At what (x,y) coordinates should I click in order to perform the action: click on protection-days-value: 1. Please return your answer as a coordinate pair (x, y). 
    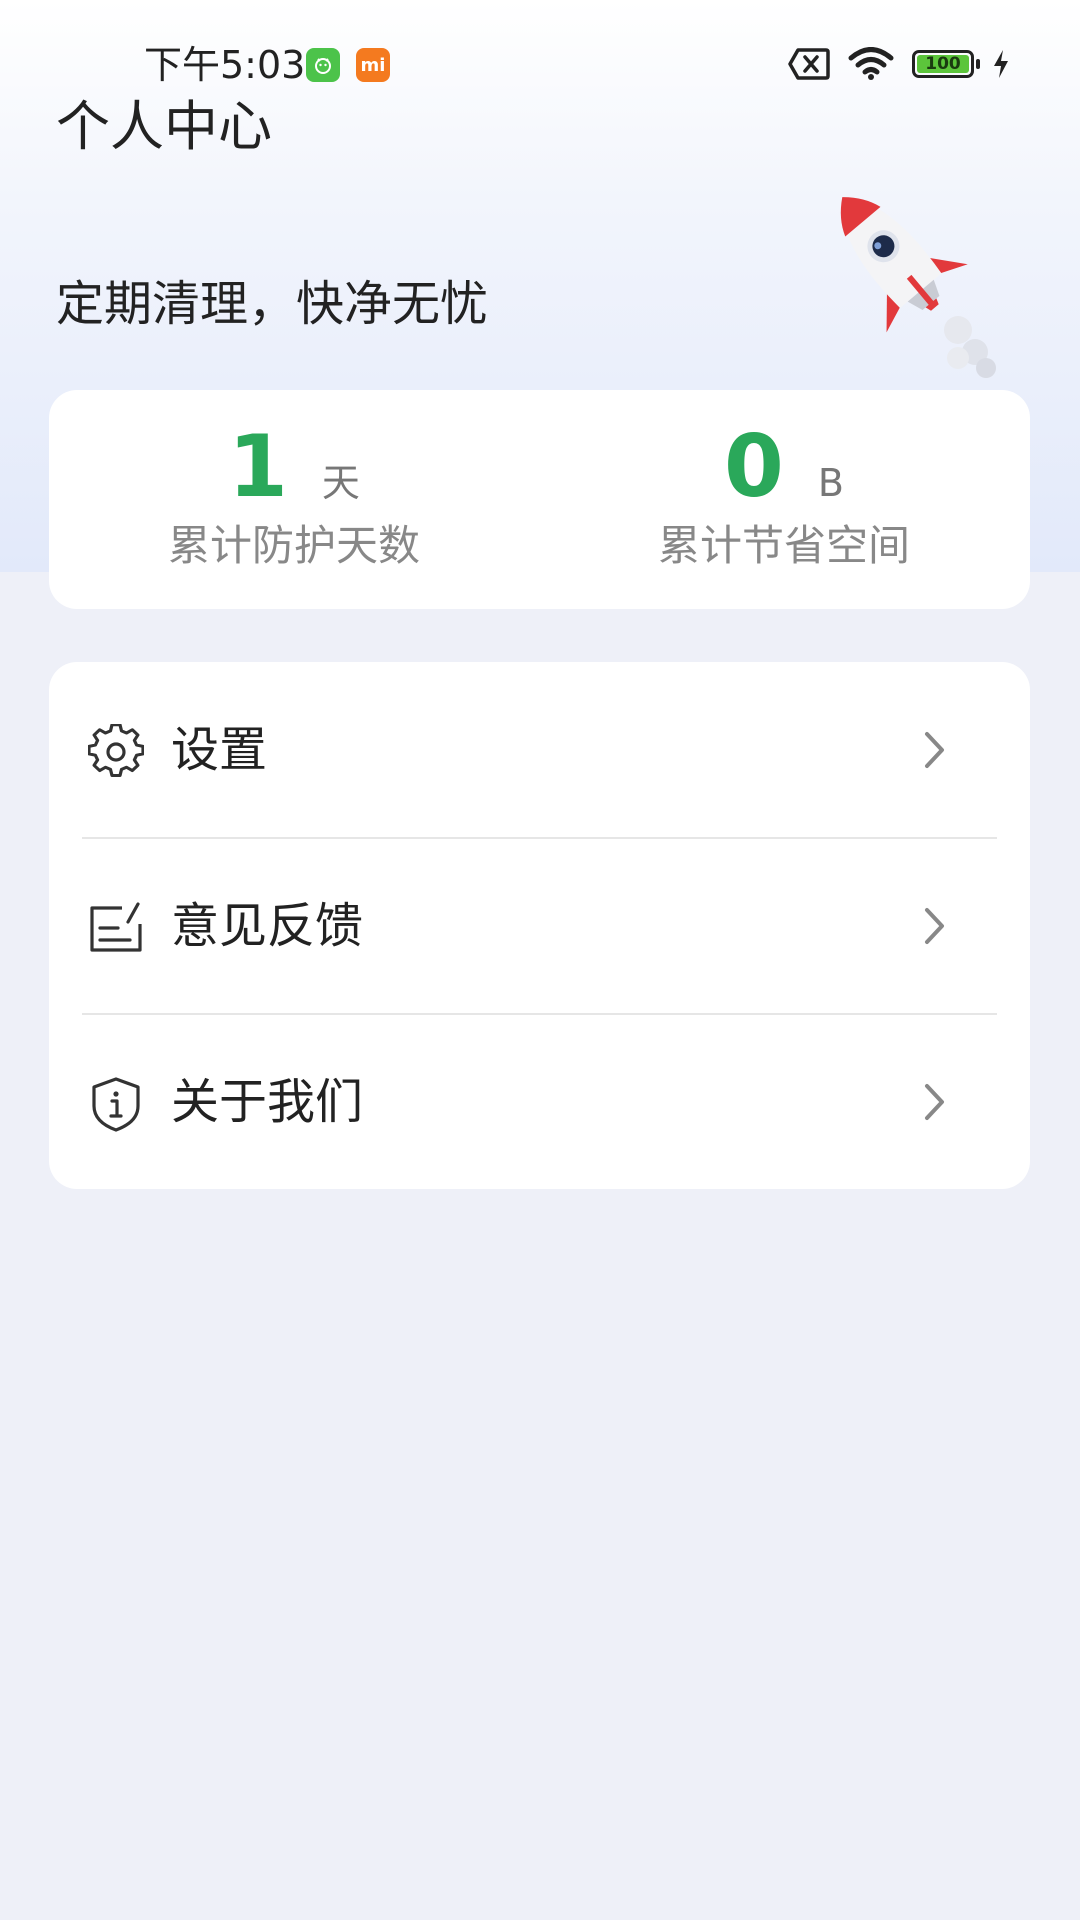
    Looking at the image, I should click on (258, 467).